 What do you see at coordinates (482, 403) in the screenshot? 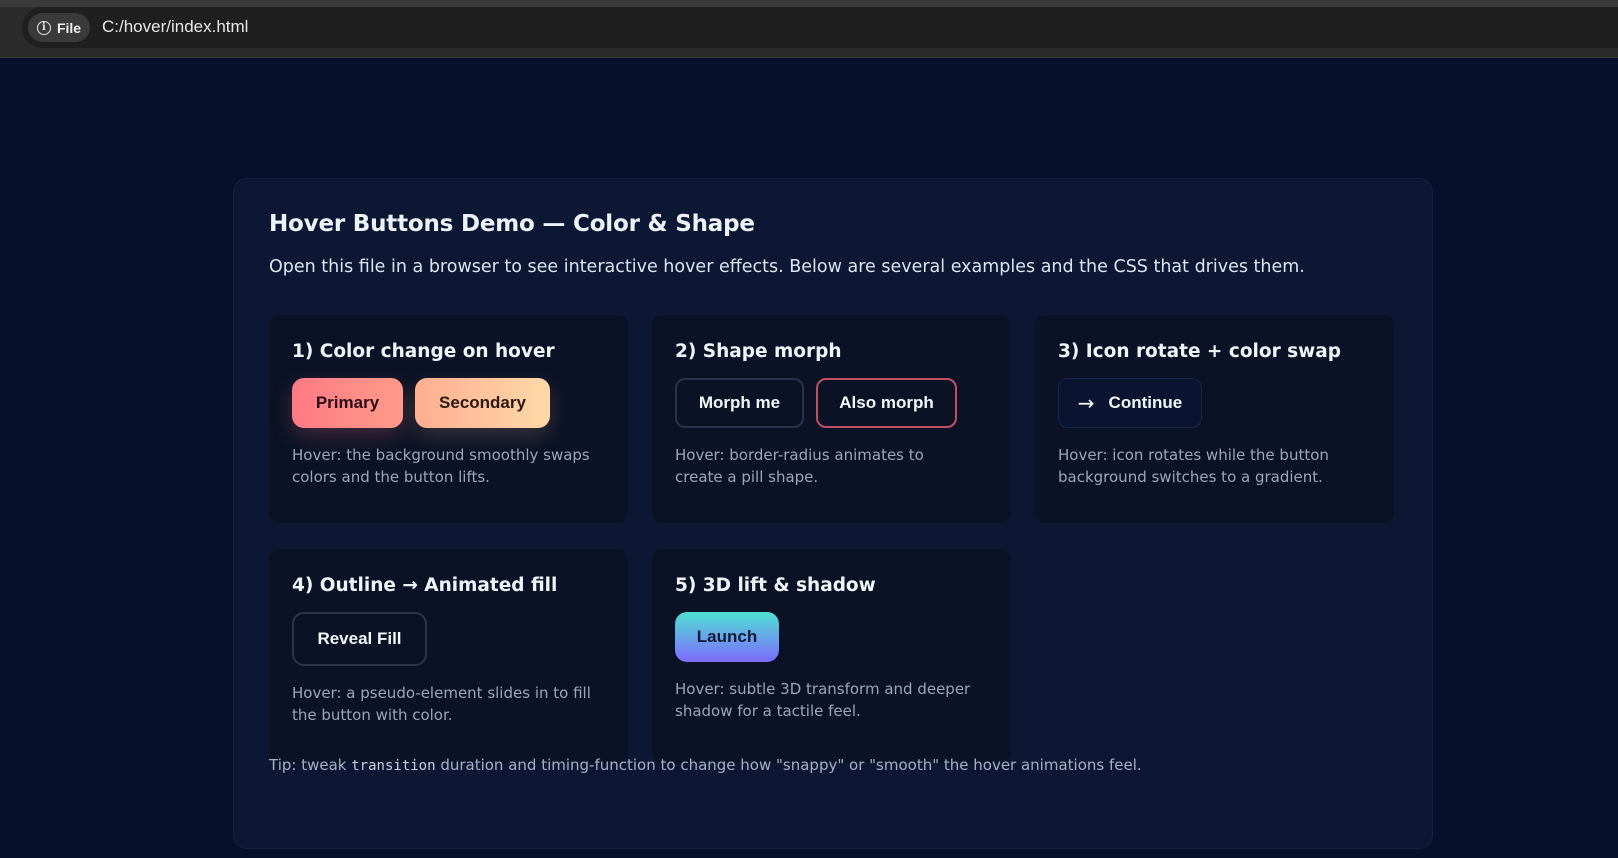
I see `secondary-button: Secondary` at bounding box center [482, 403].